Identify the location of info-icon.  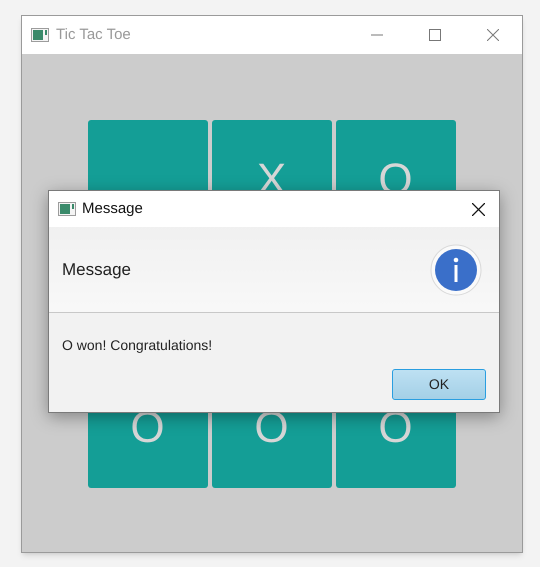
(456, 270).